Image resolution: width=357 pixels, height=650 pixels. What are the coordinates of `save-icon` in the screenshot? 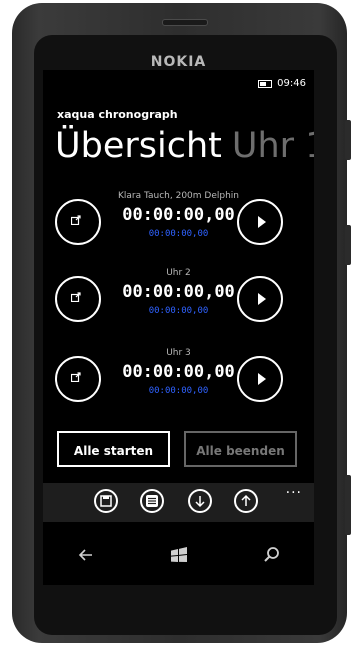 It's located at (106, 501).